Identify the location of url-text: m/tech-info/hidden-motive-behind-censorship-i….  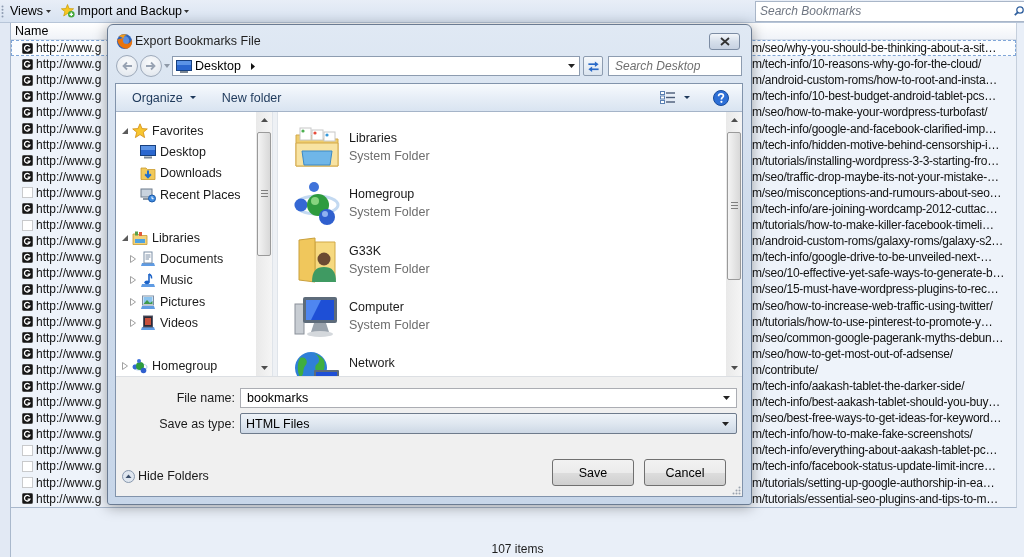
(876, 144).